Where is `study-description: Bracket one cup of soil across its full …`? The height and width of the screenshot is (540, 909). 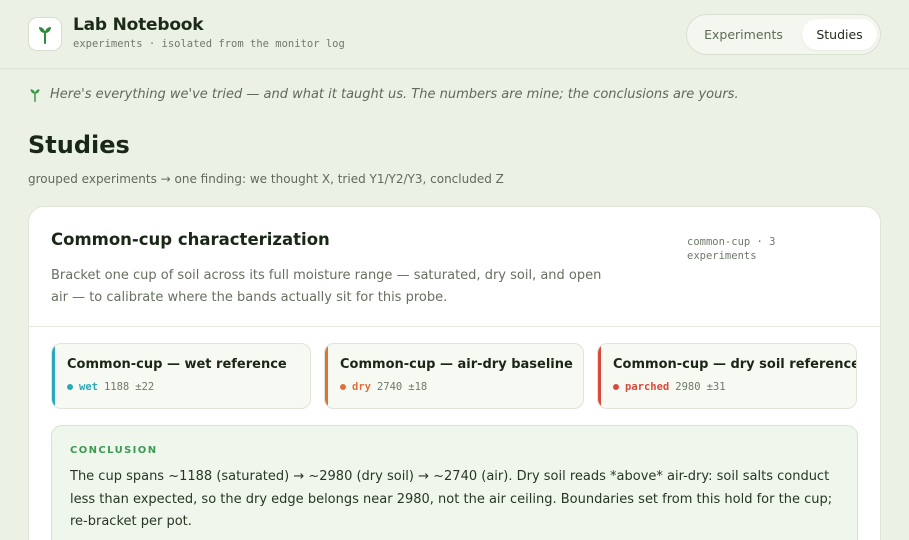
study-description: Bracket one cup of soil across its full … is located at coordinates (326, 286).